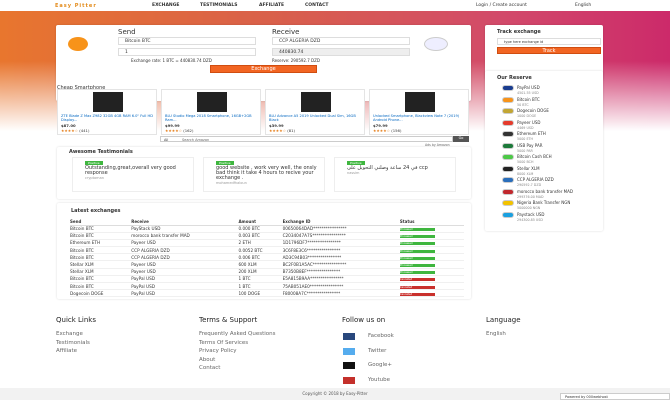 This screenshot has height=400, width=670. I want to click on table-cell: 100 DOGE, so click(260, 293).